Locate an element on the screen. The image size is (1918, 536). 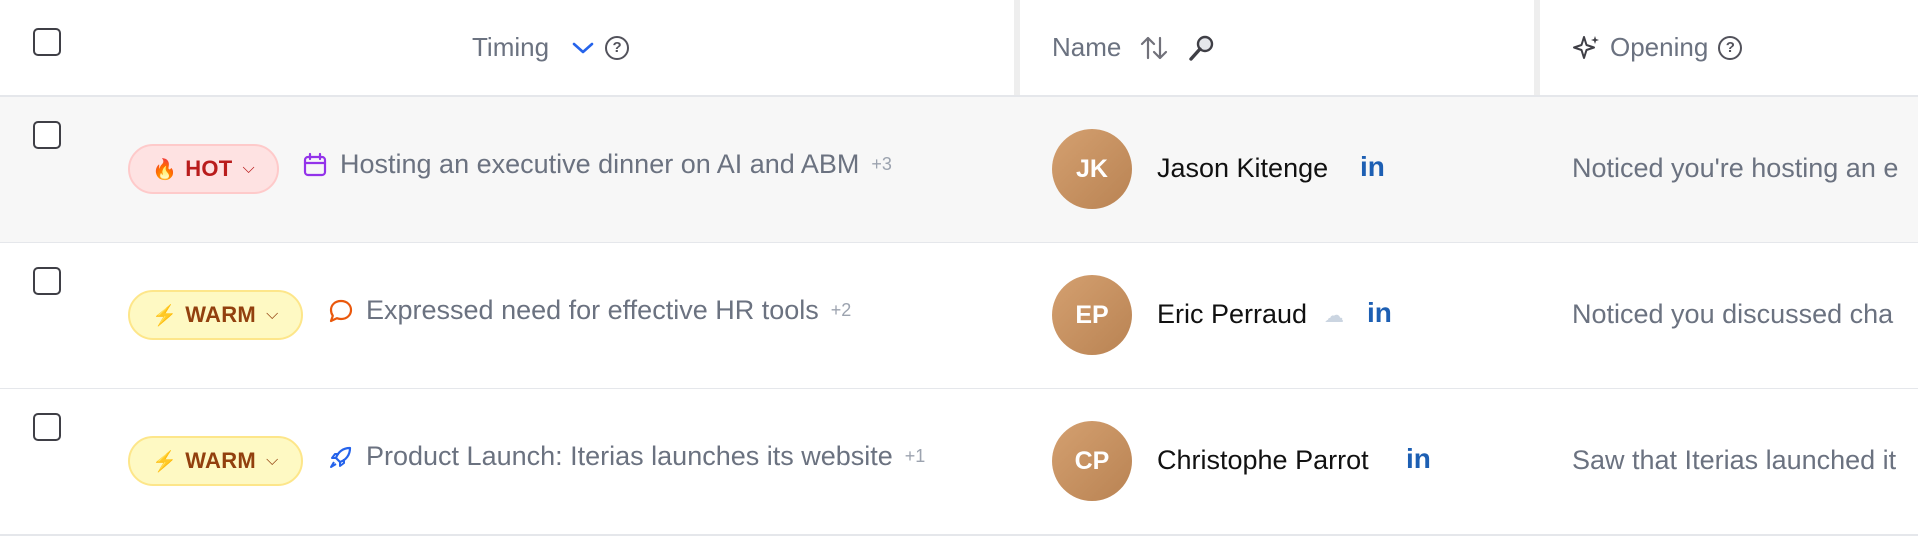
cloud-icon: ☁ is located at coordinates (1334, 316).